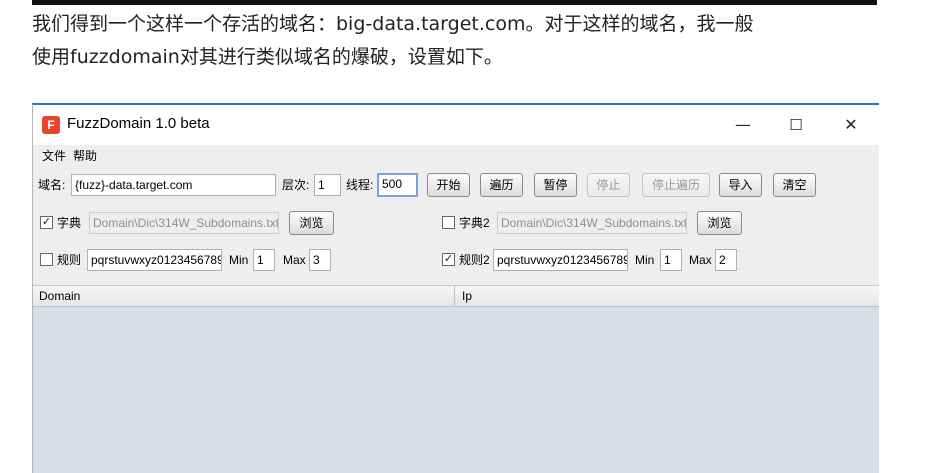  I want to click on menu-help: 帮助, so click(85, 155).